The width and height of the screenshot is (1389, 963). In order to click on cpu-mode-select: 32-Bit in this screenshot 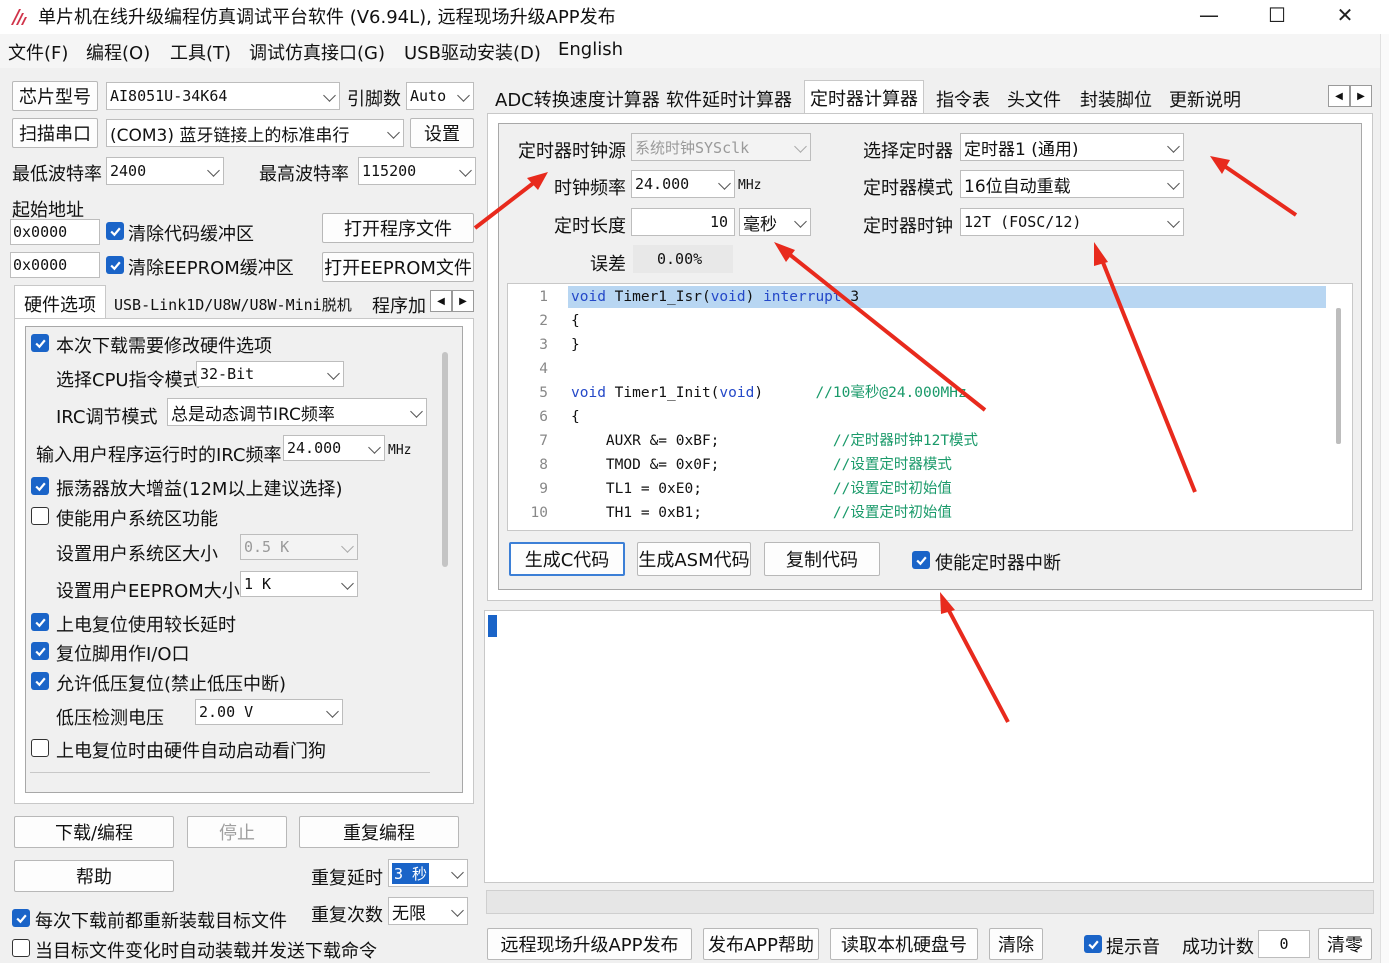, I will do `click(270, 374)`.